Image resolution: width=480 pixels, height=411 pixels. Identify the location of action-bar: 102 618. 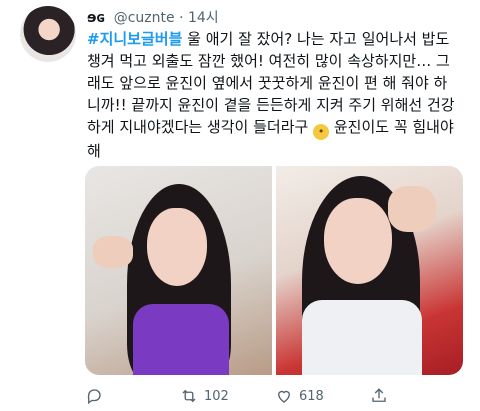
(275, 396).